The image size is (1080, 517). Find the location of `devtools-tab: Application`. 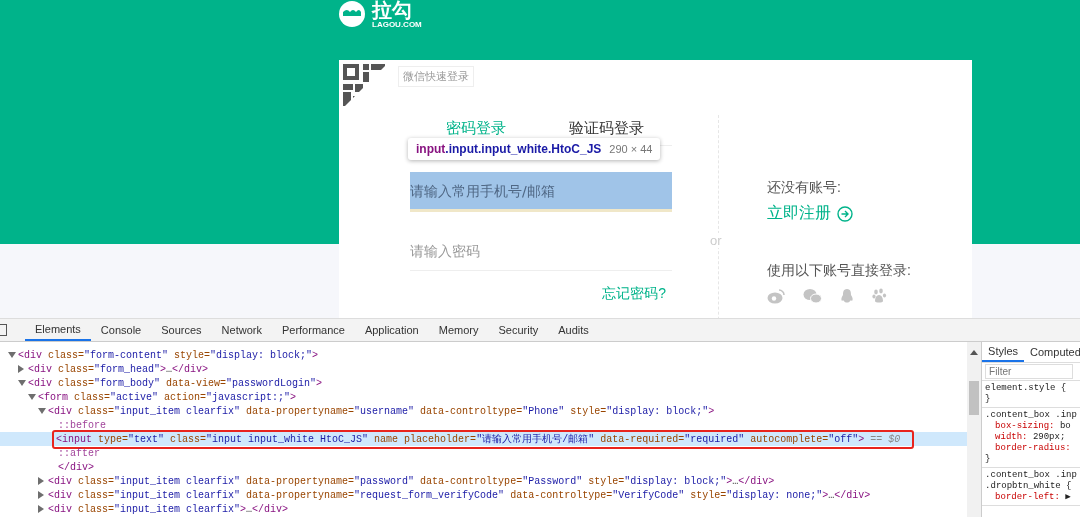

devtools-tab: Application is located at coordinates (391, 330).